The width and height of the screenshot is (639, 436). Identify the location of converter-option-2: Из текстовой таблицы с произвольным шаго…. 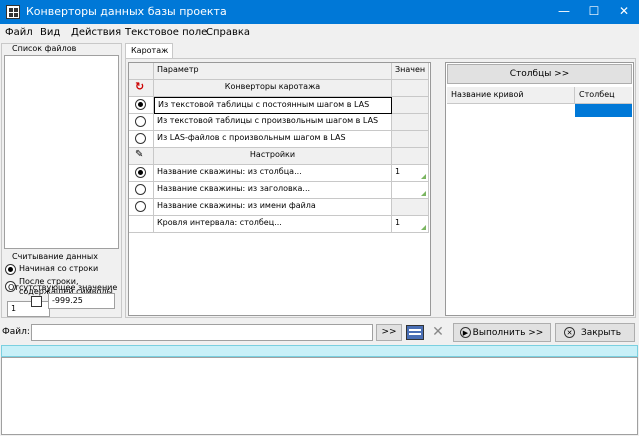
(273, 122).